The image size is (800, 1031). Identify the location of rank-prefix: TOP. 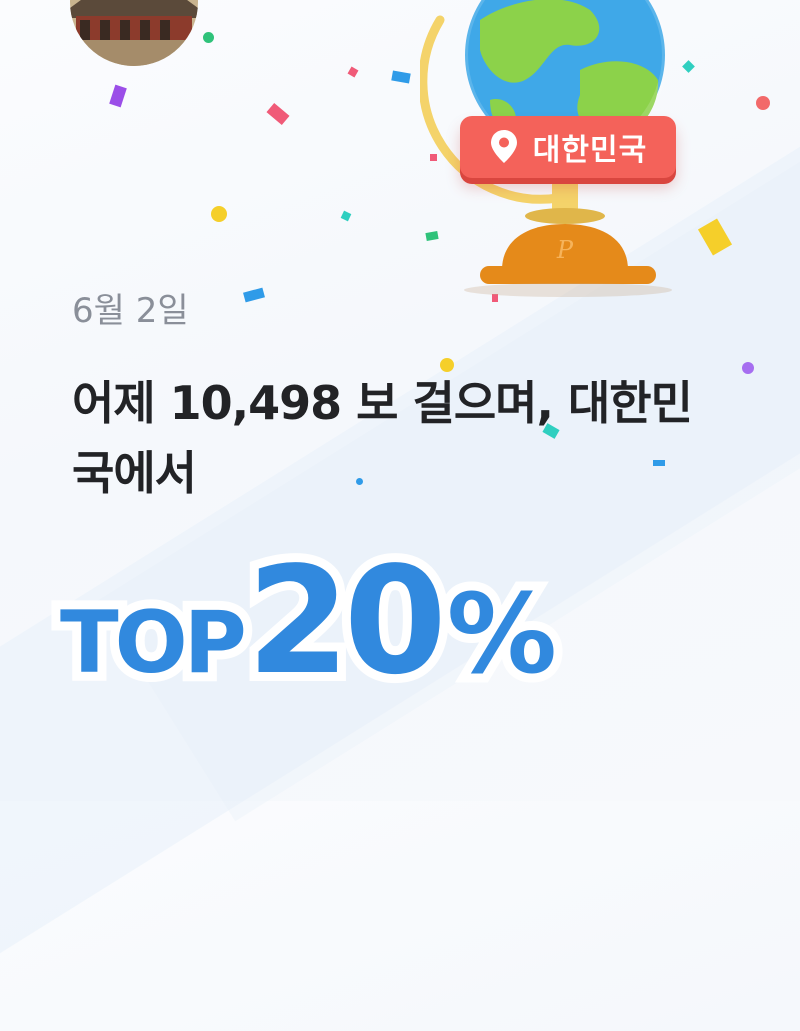
(153, 643).